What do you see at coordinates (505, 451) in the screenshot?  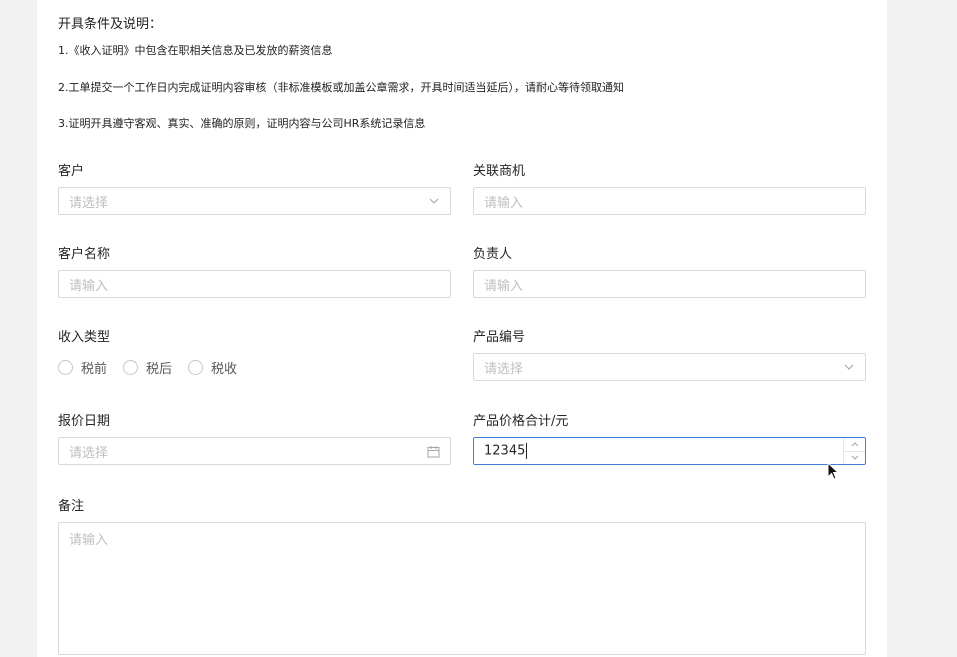 I see `total-price-value: 12345` at bounding box center [505, 451].